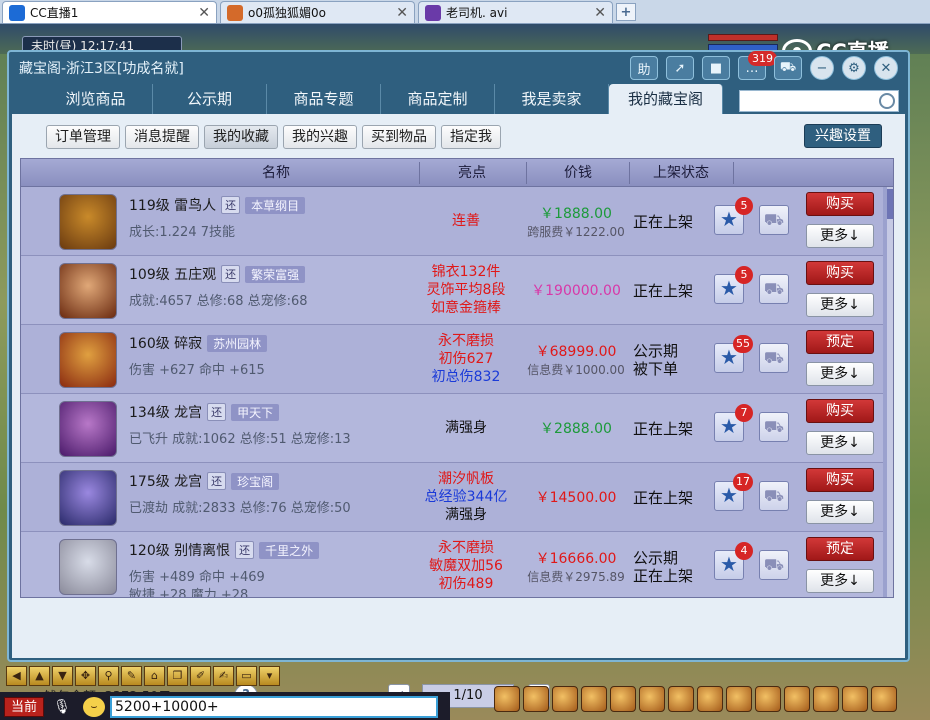  I want to click on brush-icon: ✐, so click(200, 676).